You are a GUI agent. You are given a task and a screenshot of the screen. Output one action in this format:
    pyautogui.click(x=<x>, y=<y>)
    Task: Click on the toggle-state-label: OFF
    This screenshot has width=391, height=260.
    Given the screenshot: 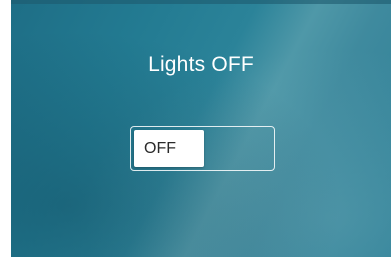 What is the action you would take?
    pyautogui.click(x=160, y=148)
    